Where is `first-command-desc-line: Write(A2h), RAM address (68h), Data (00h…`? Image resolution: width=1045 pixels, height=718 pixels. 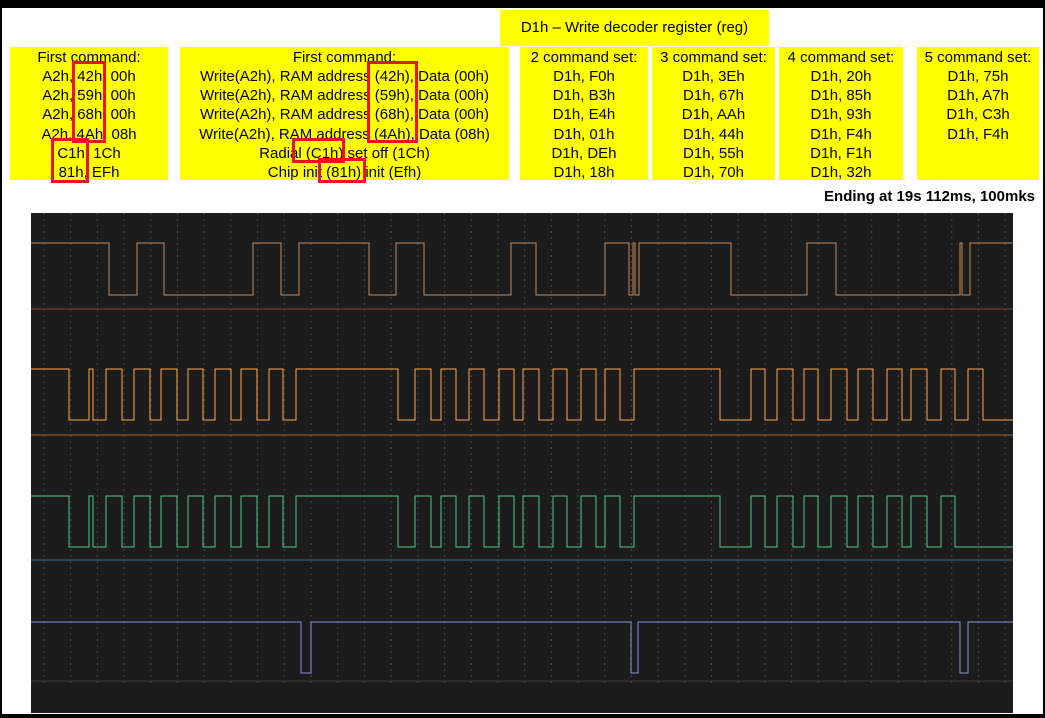 first-command-desc-line: Write(A2h), RAM address (68h), Data (00h… is located at coordinates (344, 115).